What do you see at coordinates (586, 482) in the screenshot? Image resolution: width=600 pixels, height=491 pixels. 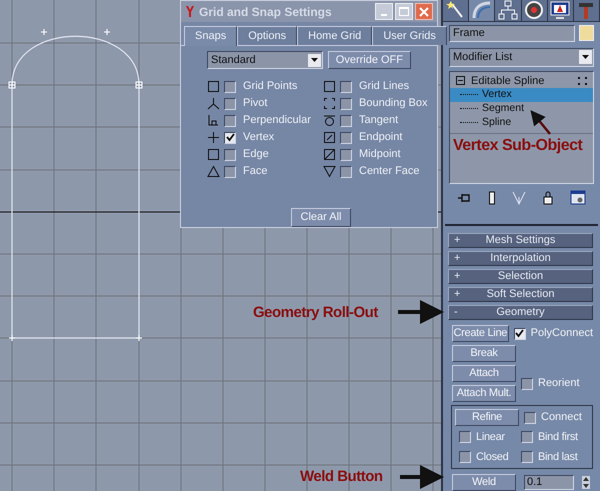 I see `spinner-icon` at bounding box center [586, 482].